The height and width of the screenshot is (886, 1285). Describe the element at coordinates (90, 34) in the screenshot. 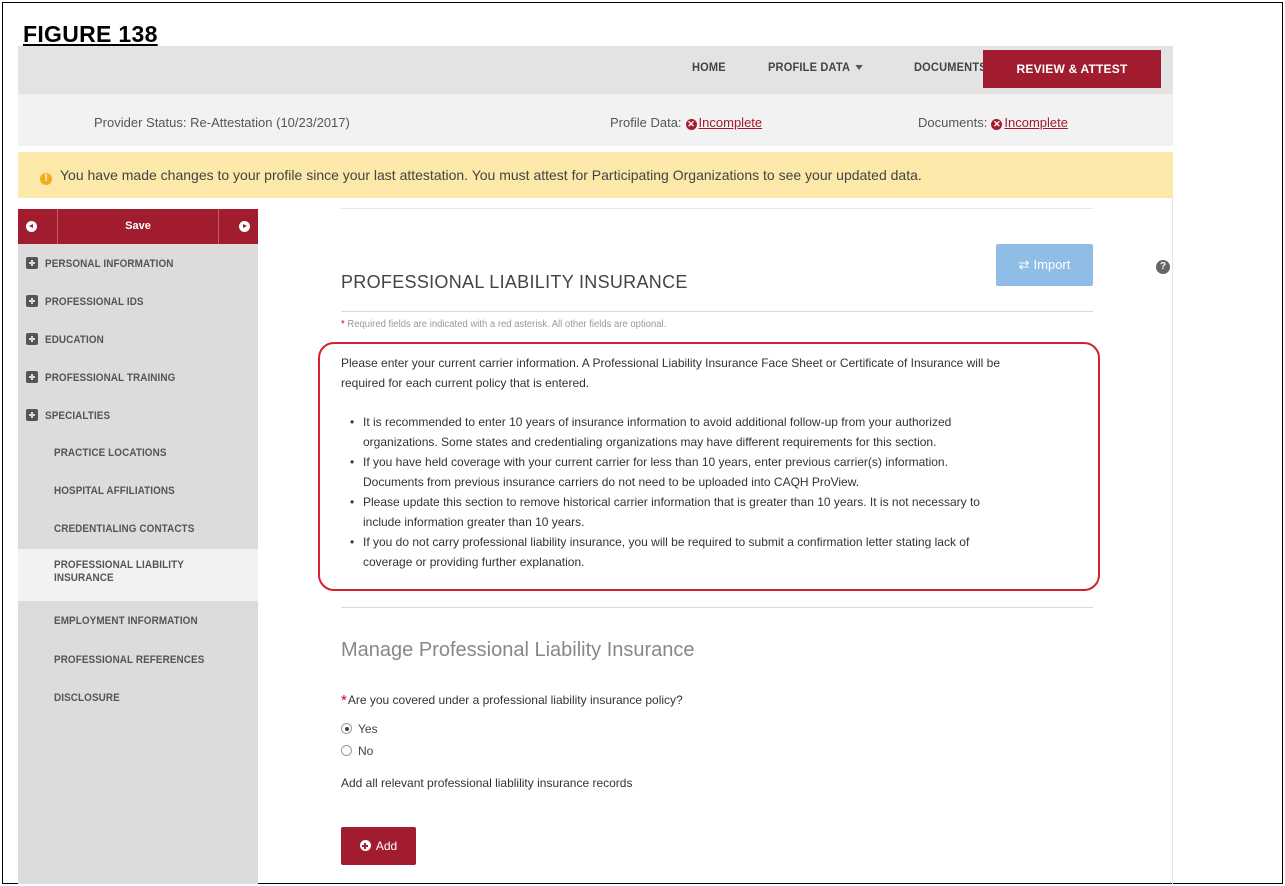

I see `figure-label: FIGURE 138` at that location.